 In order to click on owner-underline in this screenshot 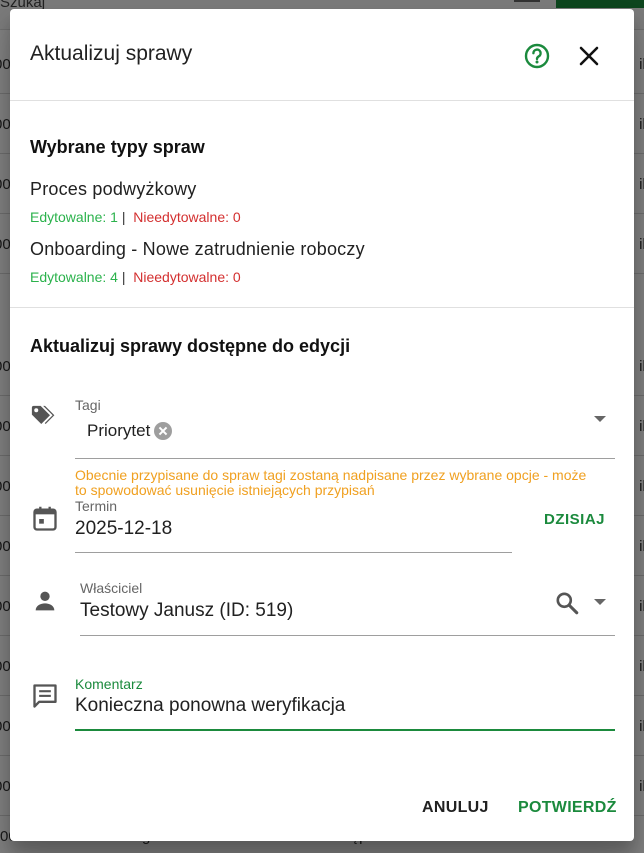, I will do `click(347, 635)`.